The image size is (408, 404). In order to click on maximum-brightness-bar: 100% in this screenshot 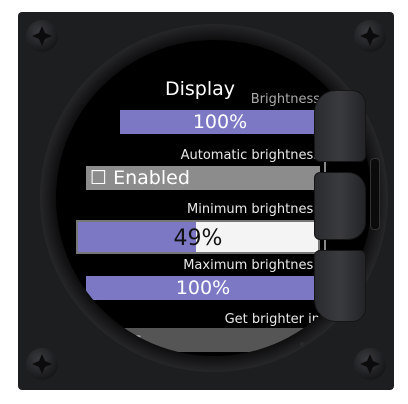, I will do `click(203, 288)`.